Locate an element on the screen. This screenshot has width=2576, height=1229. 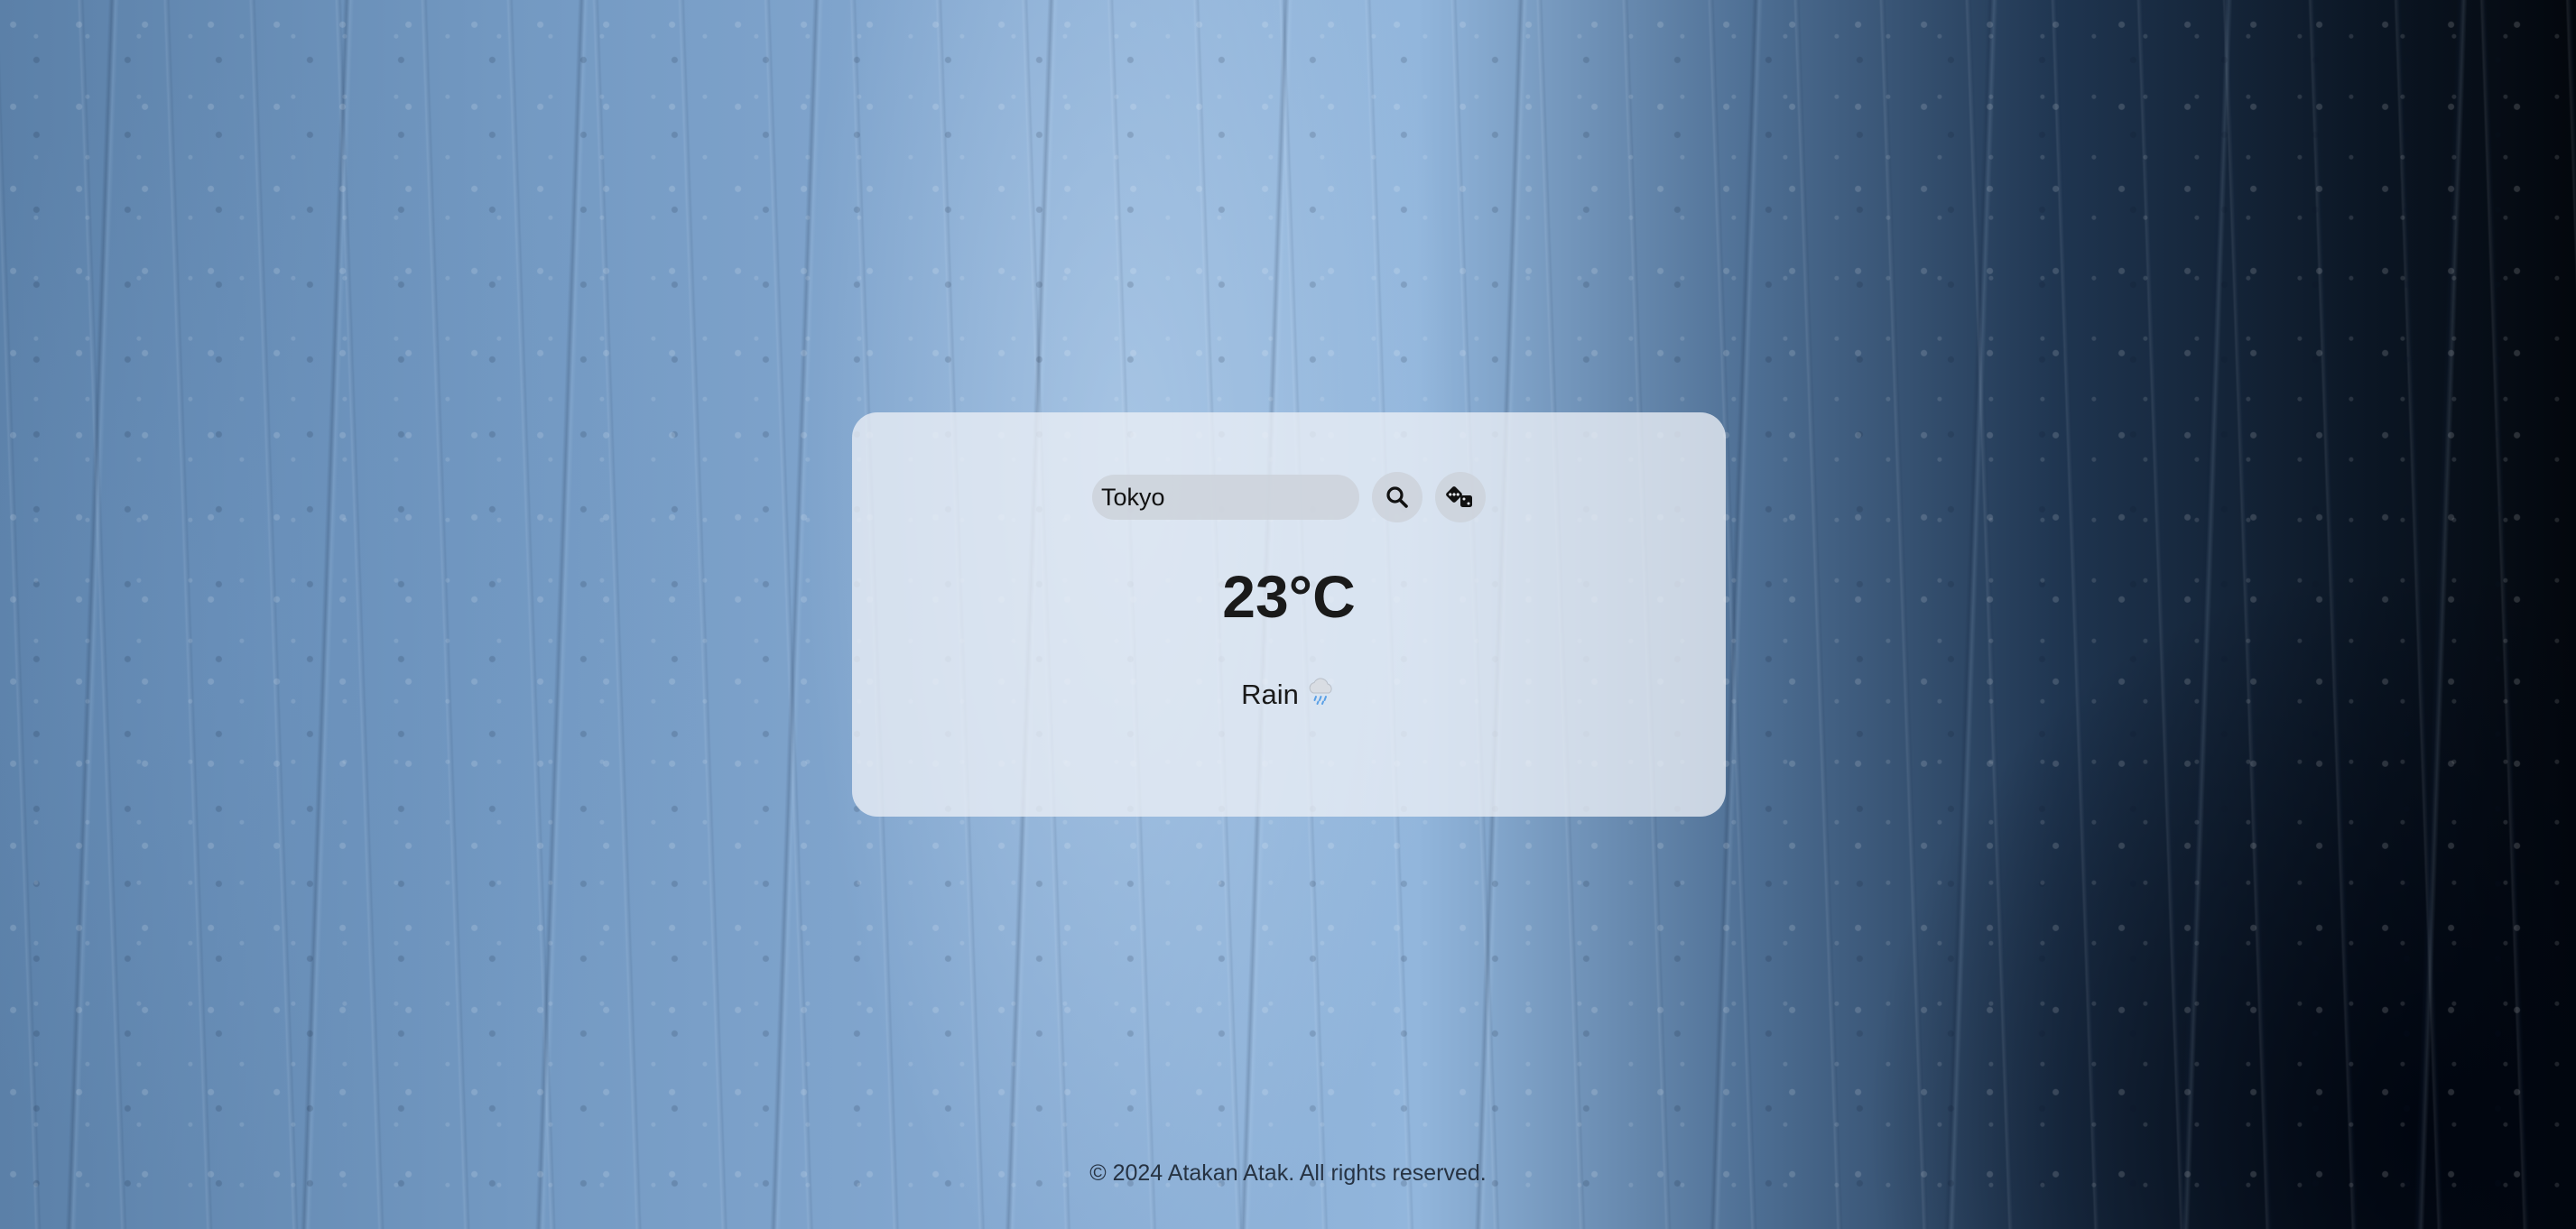
search-button is located at coordinates (1397, 497).